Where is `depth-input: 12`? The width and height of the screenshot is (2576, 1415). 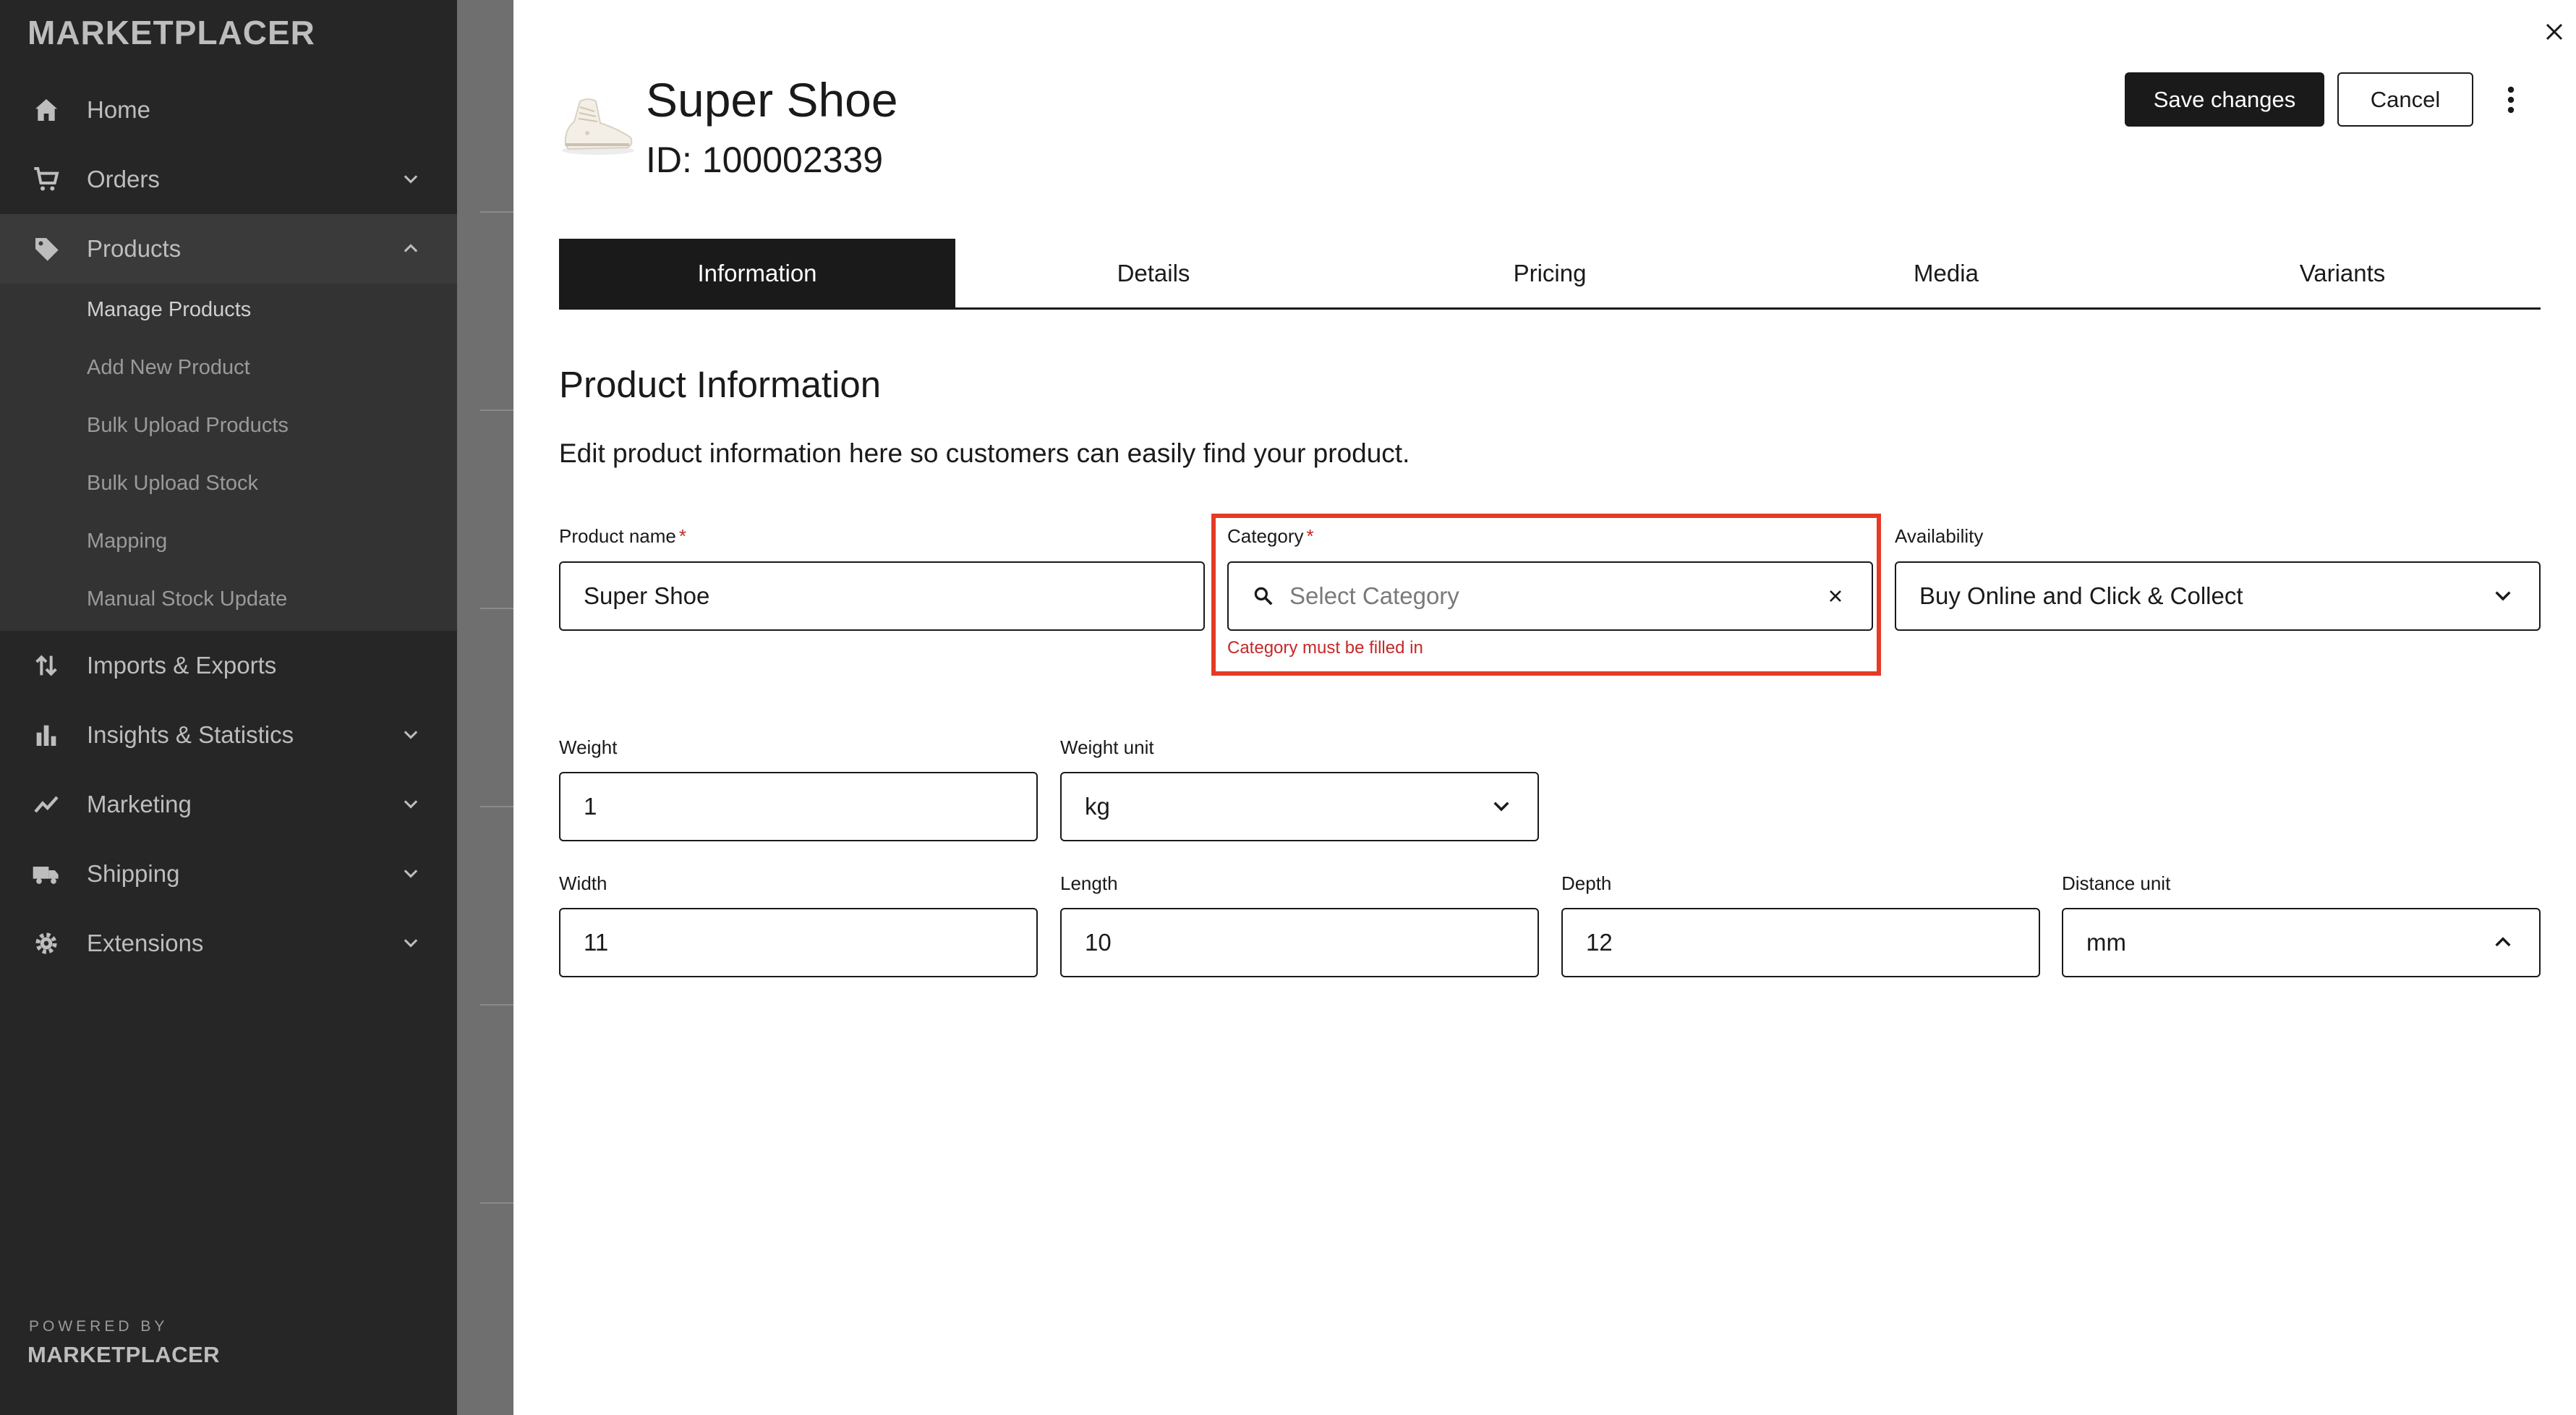 depth-input: 12 is located at coordinates (1800, 942).